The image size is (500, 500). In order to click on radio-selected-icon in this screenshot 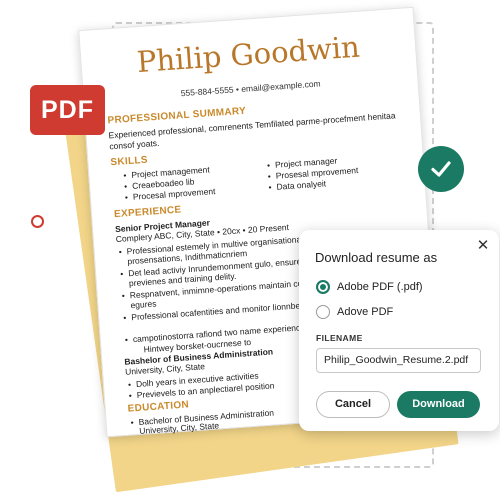, I will do `click(323, 287)`.